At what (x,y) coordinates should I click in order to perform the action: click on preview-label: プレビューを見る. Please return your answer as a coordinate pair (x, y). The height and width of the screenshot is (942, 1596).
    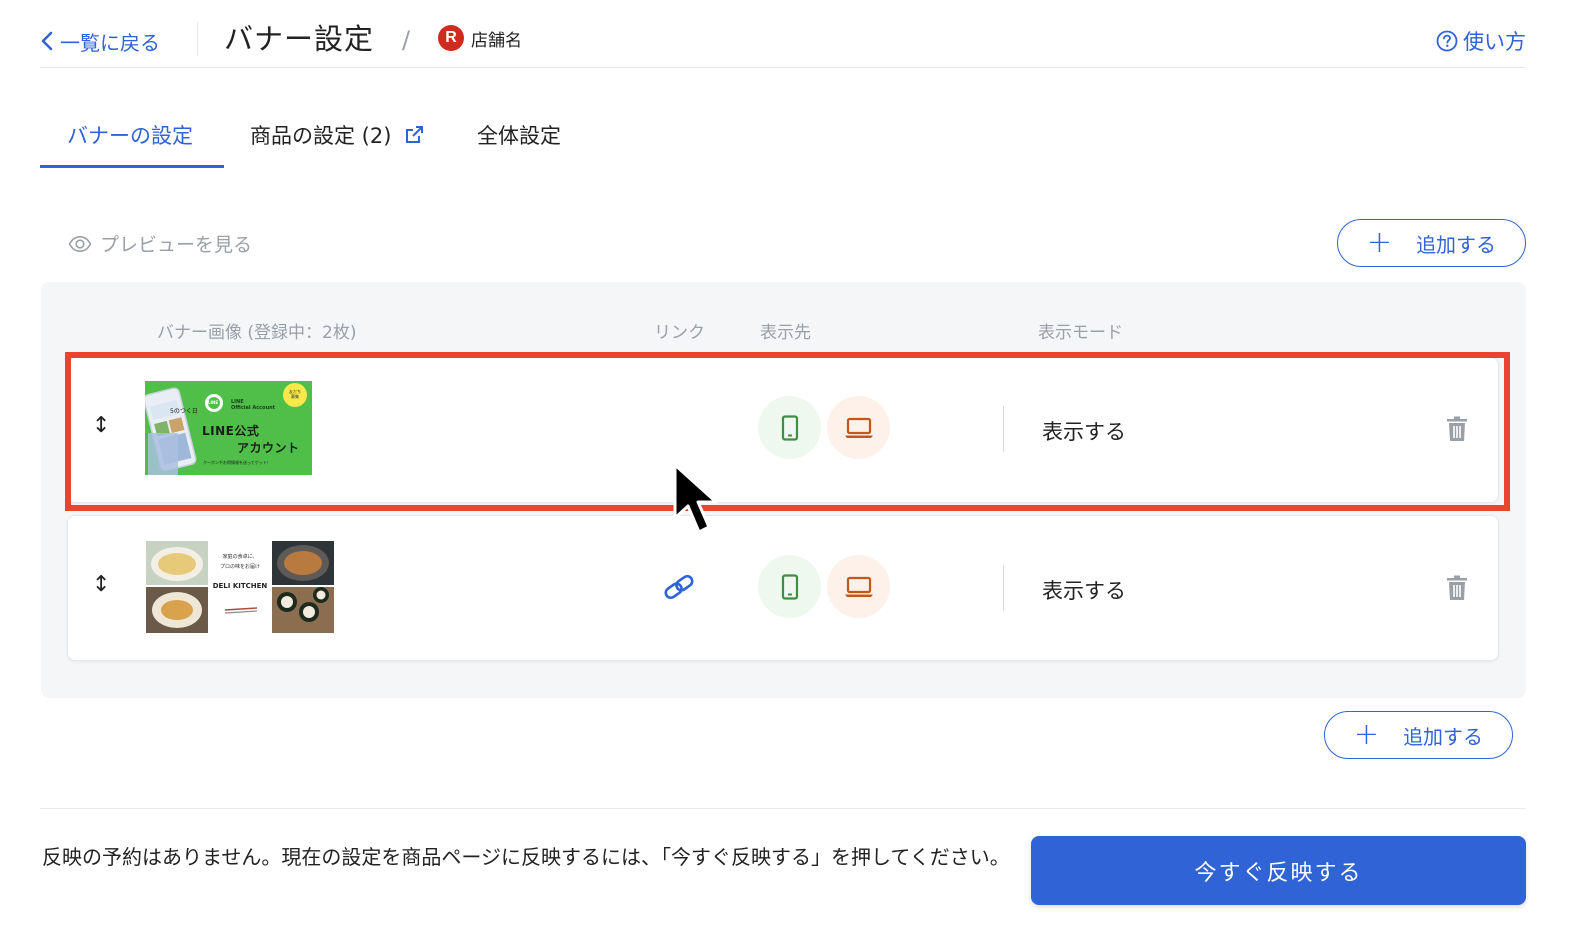
    Looking at the image, I should click on (176, 245).